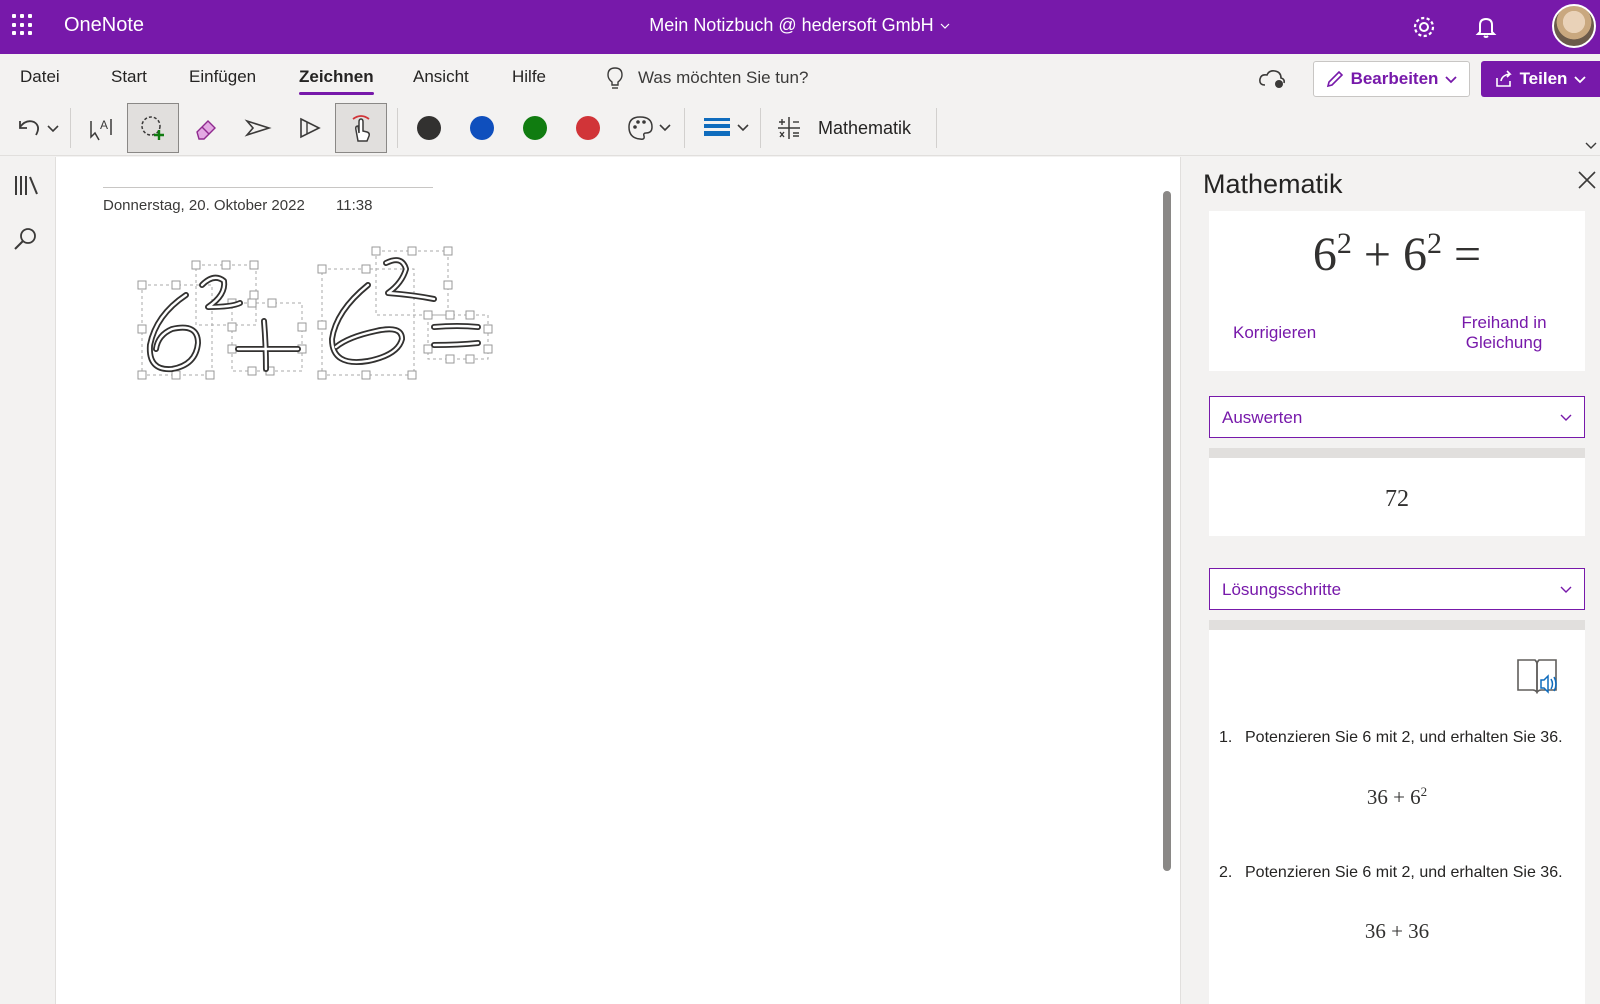  I want to click on tab-hilfe: Hilfe, so click(529, 77).